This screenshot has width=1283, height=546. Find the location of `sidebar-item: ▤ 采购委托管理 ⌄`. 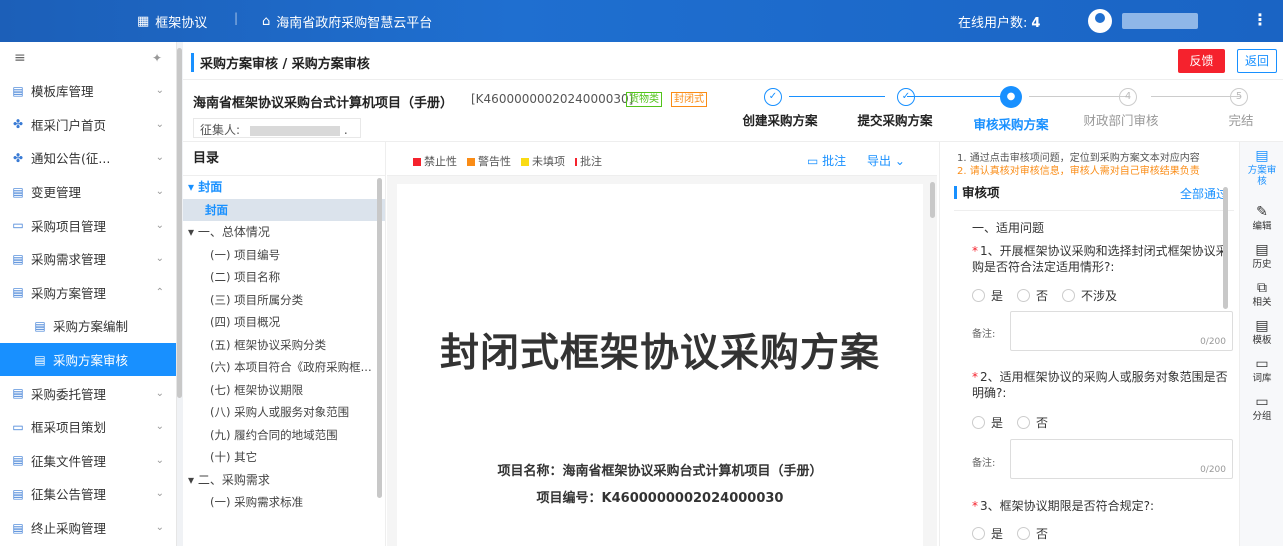

sidebar-item: ▤ 采购委托管理 ⌄ is located at coordinates (88, 393).